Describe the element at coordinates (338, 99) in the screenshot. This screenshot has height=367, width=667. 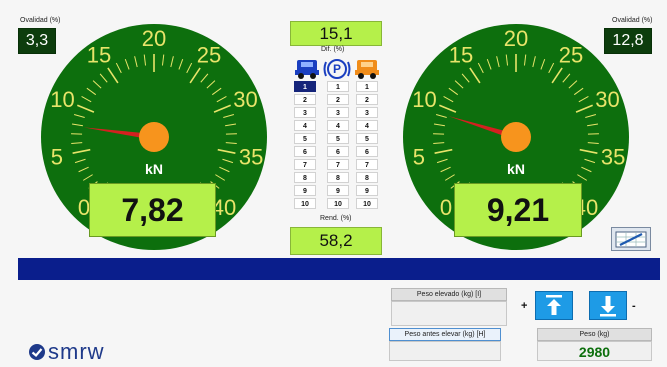
I see `row-cell-middle-2: 2` at that location.